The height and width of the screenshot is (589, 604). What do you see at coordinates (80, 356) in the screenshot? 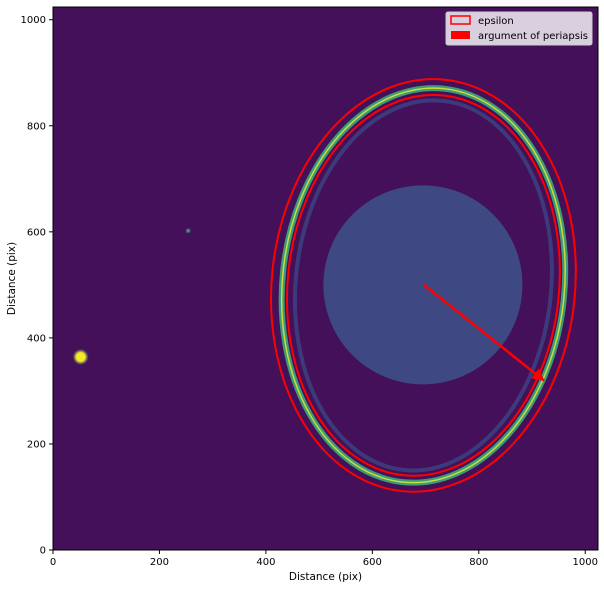
I see `bright-spot` at bounding box center [80, 356].